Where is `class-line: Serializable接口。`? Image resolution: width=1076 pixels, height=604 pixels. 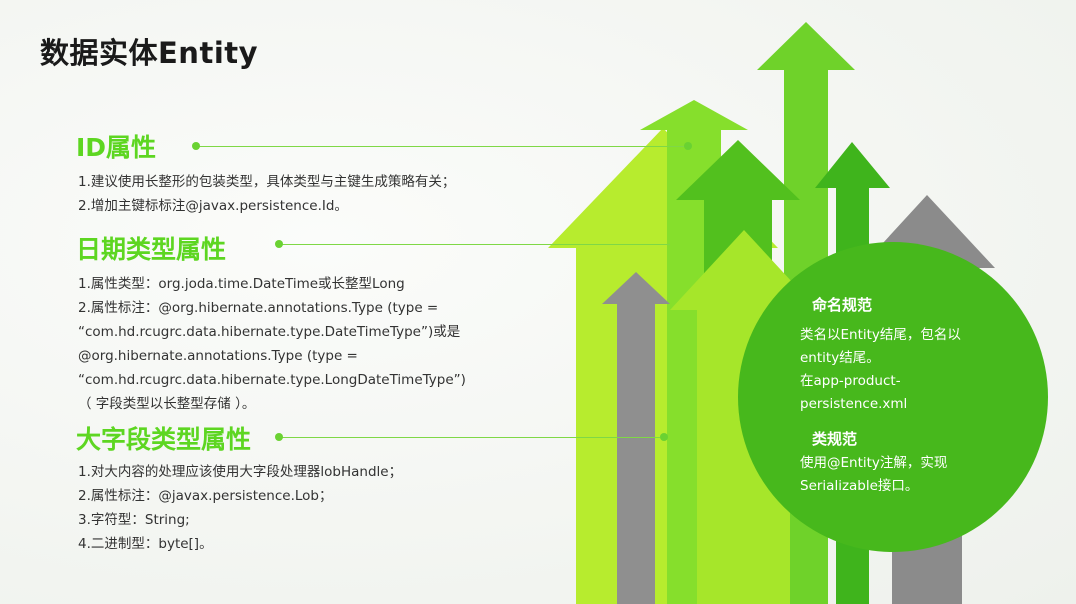 class-line: Serializable接口。 is located at coordinates (859, 486).